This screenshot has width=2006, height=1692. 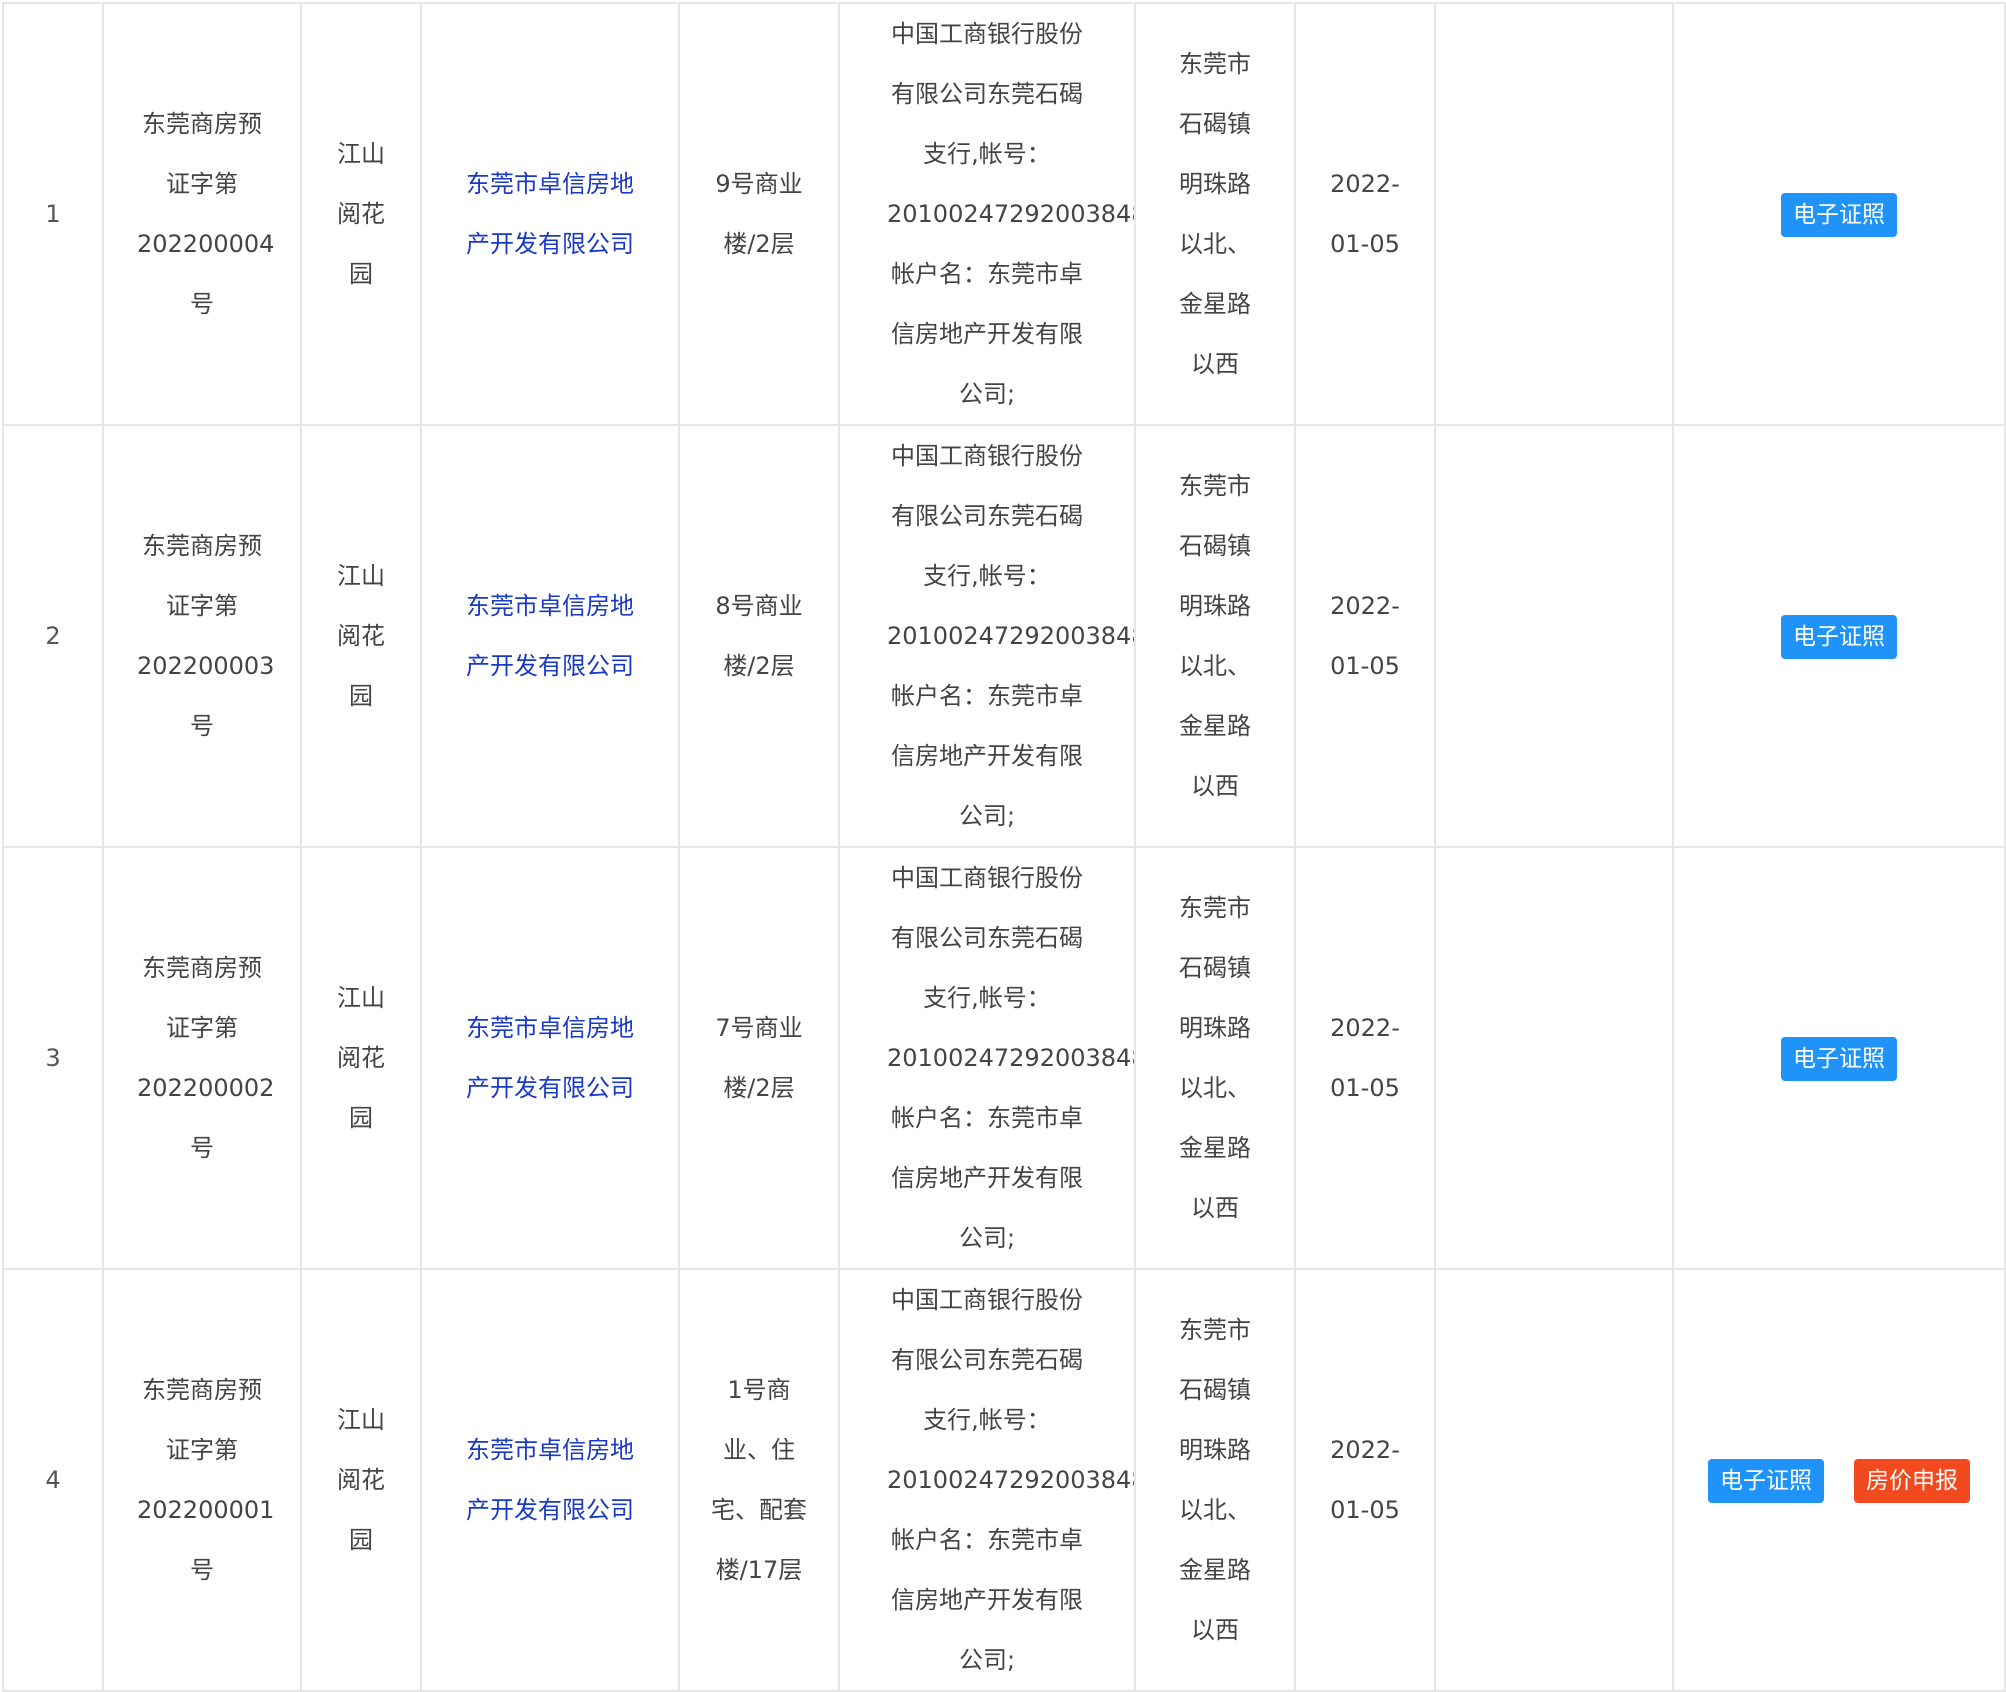 I want to click on permit-number: 东莞商房预证字第202200002号, so click(x=206, y=1058).